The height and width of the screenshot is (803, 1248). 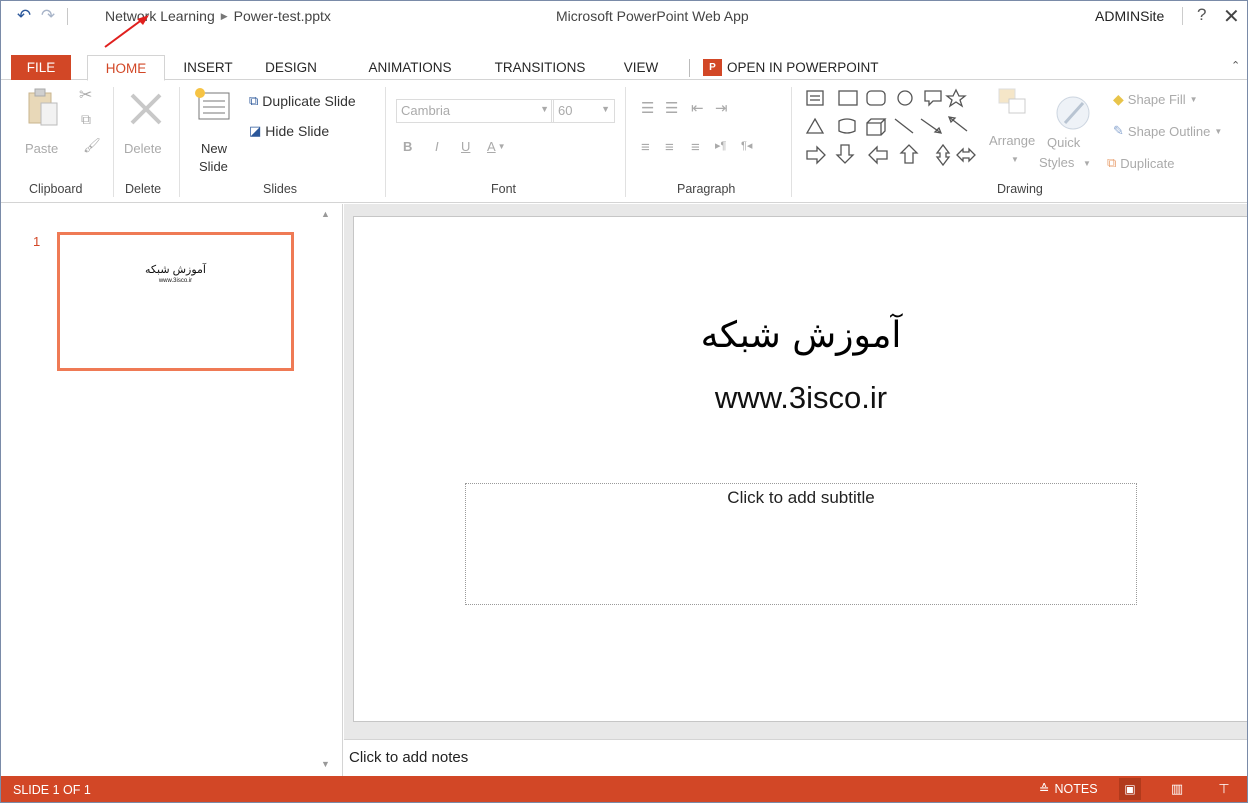 What do you see at coordinates (175, 270) in the screenshot?
I see `thumbnail-title: آموزش شبکه` at bounding box center [175, 270].